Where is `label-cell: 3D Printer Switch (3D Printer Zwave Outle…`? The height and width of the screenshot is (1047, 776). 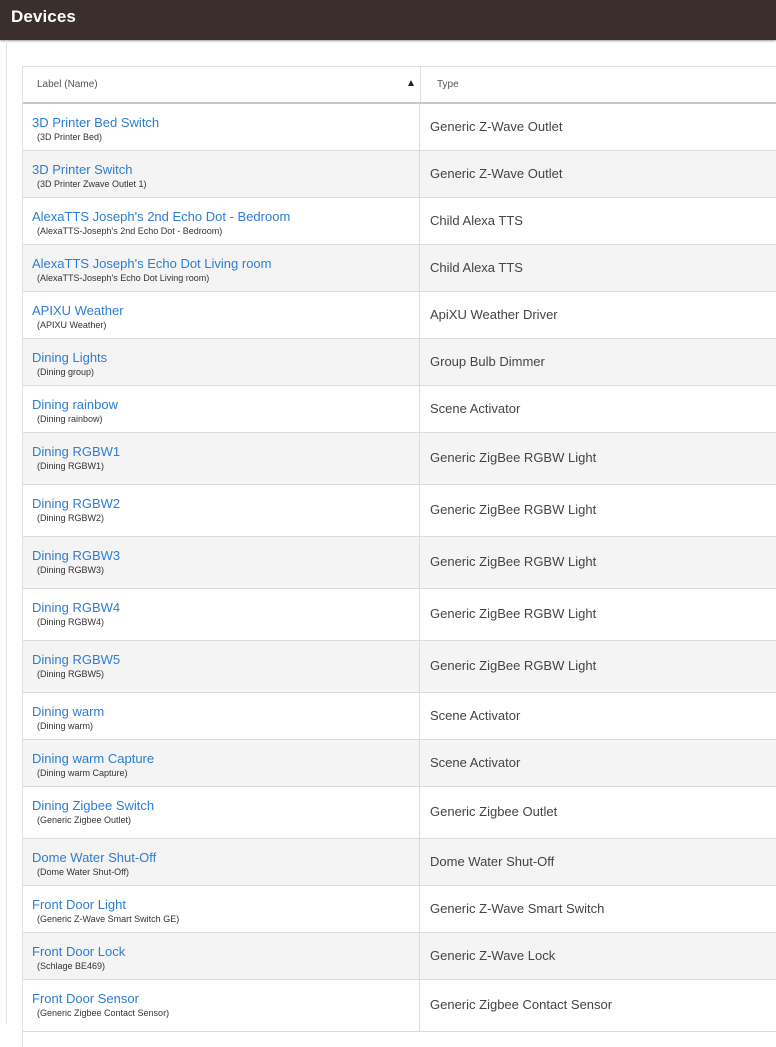
label-cell: 3D Printer Switch (3D Printer Zwave Outle… is located at coordinates (221, 174).